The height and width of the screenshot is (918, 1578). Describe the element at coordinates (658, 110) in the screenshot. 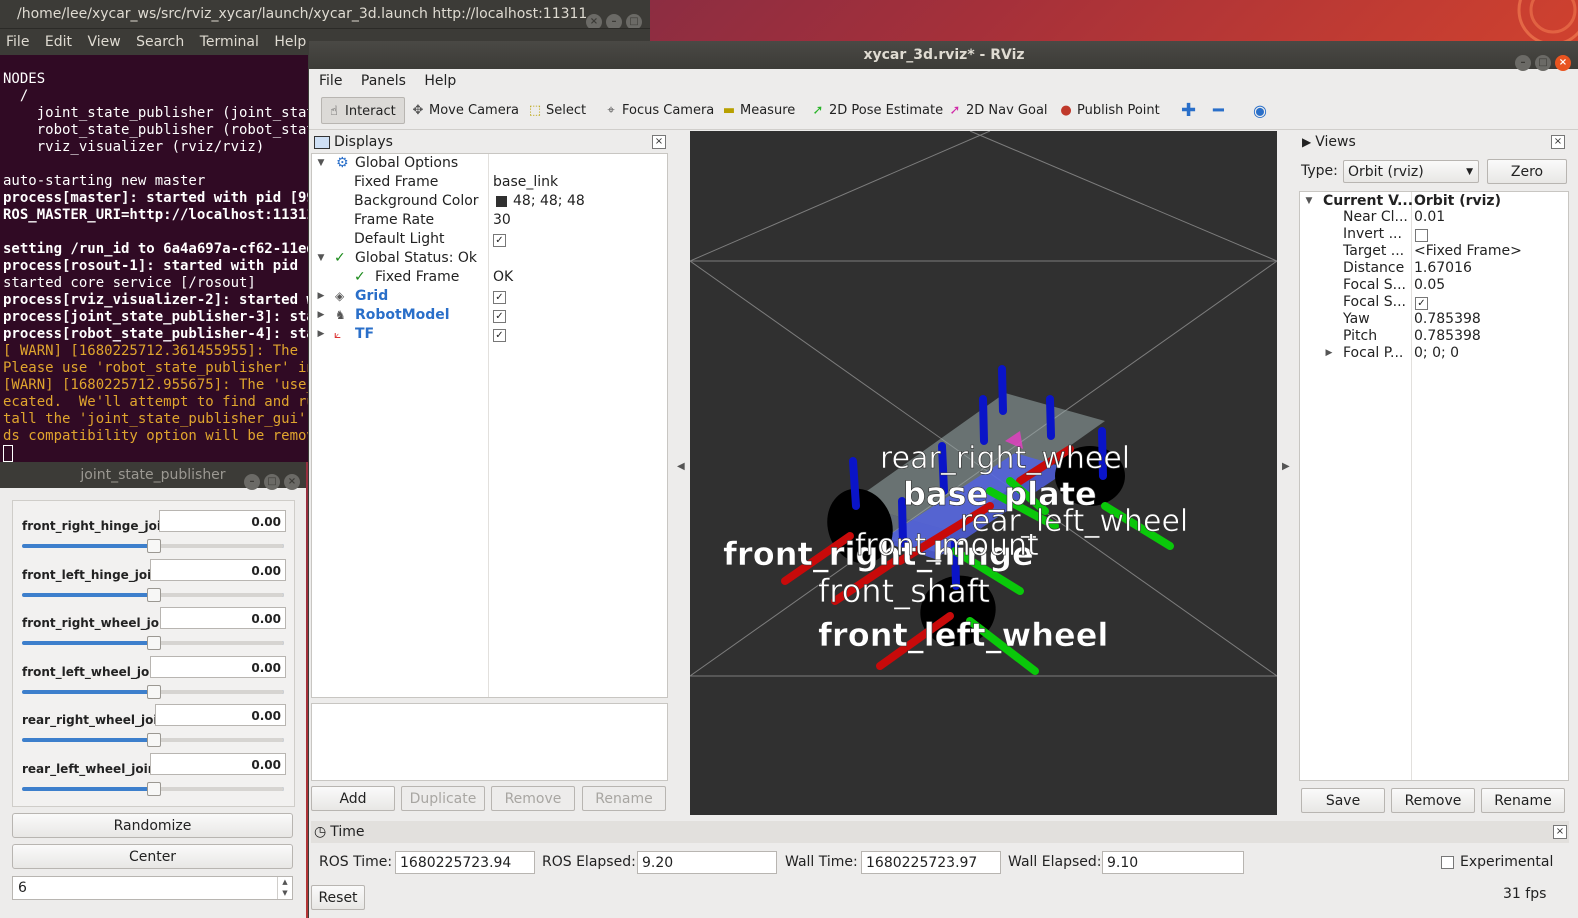

I see `tool-focus-camera: ⌖ Focus Camera` at that location.